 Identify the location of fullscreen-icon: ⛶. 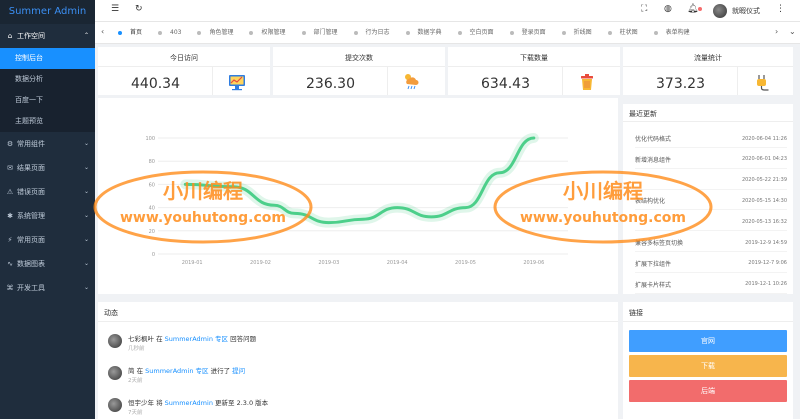
(644, 9).